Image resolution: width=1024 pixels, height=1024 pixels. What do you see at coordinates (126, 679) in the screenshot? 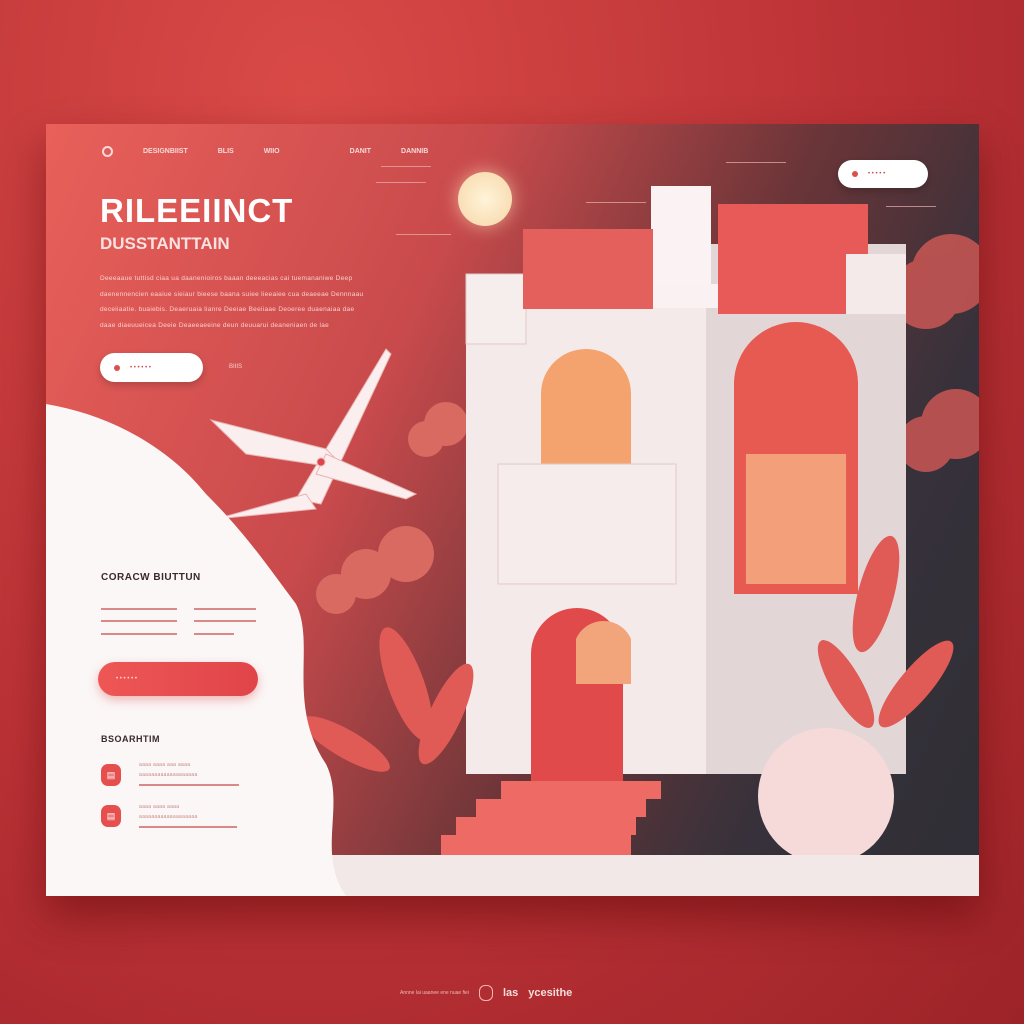
I see `primary-button-label: • • • • • •` at bounding box center [126, 679].